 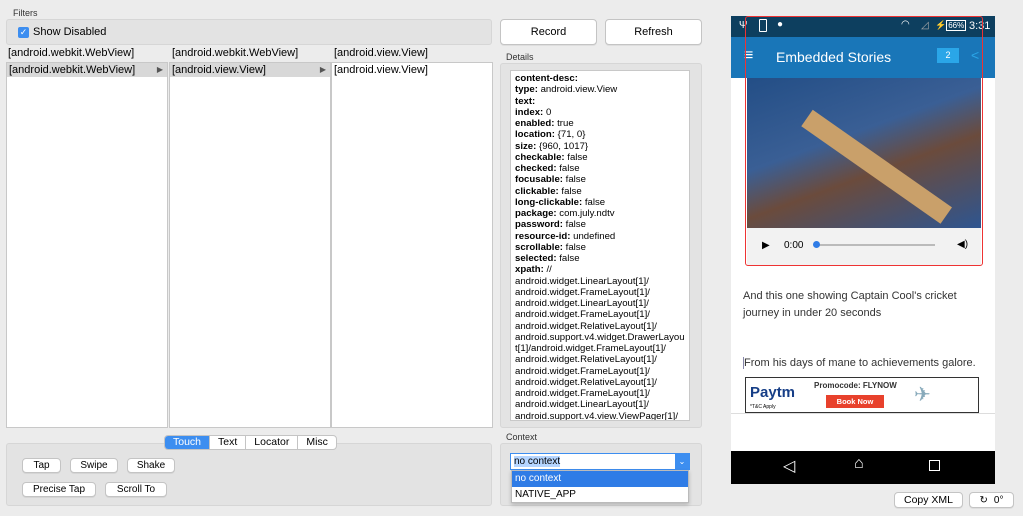 What do you see at coordinates (537, 191) in the screenshot?
I see `detail-key: clickable:` at bounding box center [537, 191].